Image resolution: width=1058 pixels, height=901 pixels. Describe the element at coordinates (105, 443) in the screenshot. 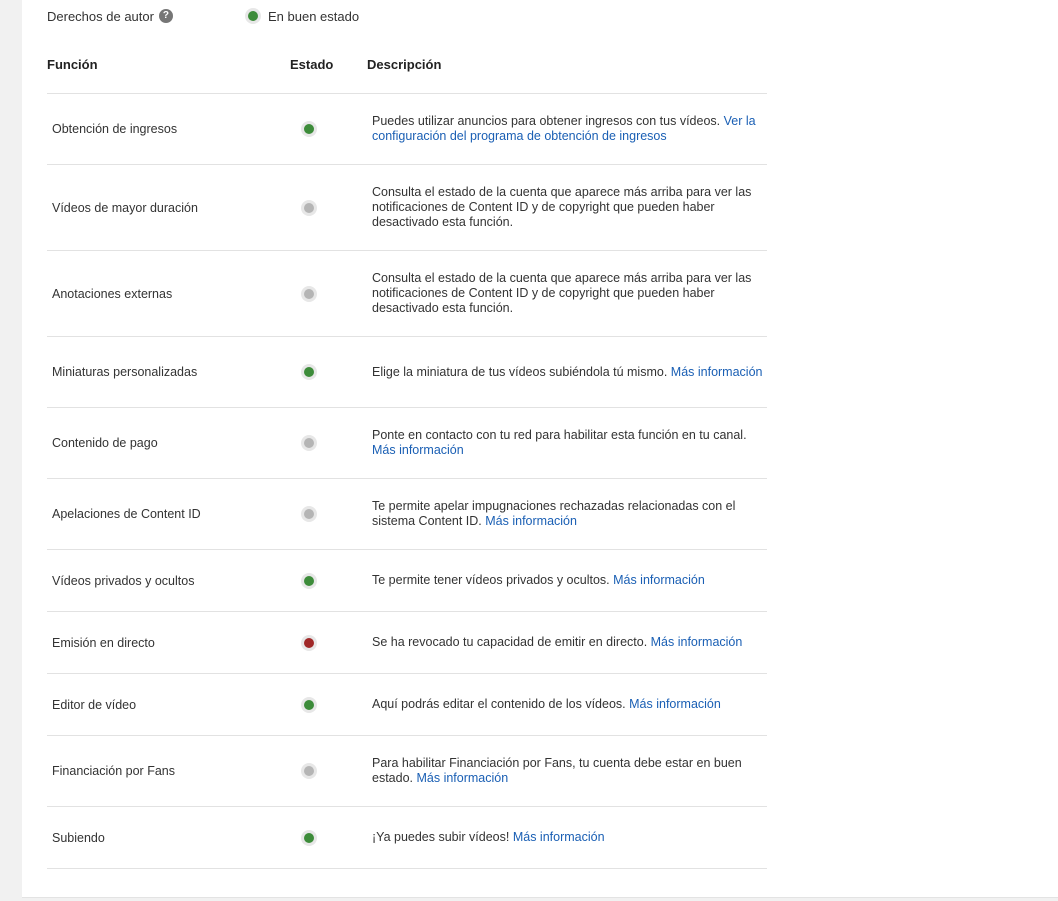

I see `feature-name: Contenido de pago` at that location.